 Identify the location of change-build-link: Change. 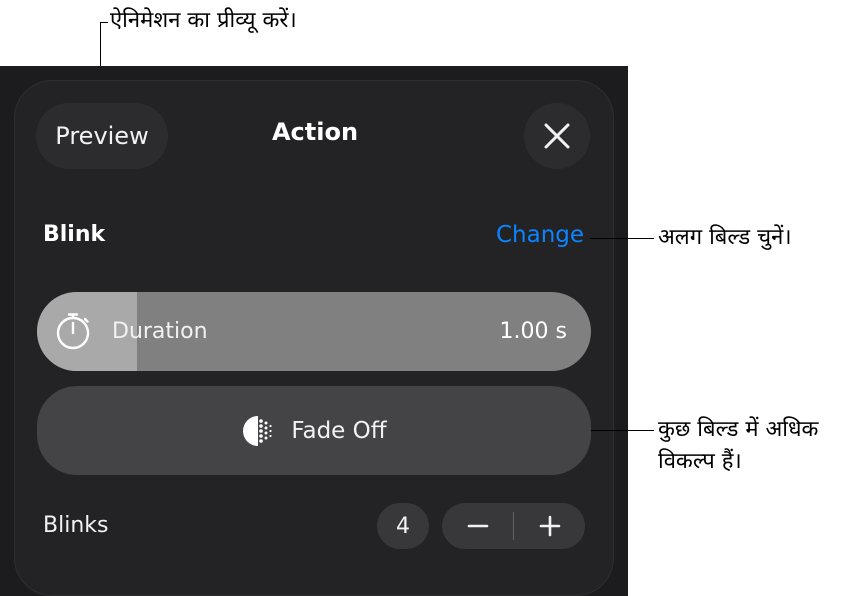
(540, 235).